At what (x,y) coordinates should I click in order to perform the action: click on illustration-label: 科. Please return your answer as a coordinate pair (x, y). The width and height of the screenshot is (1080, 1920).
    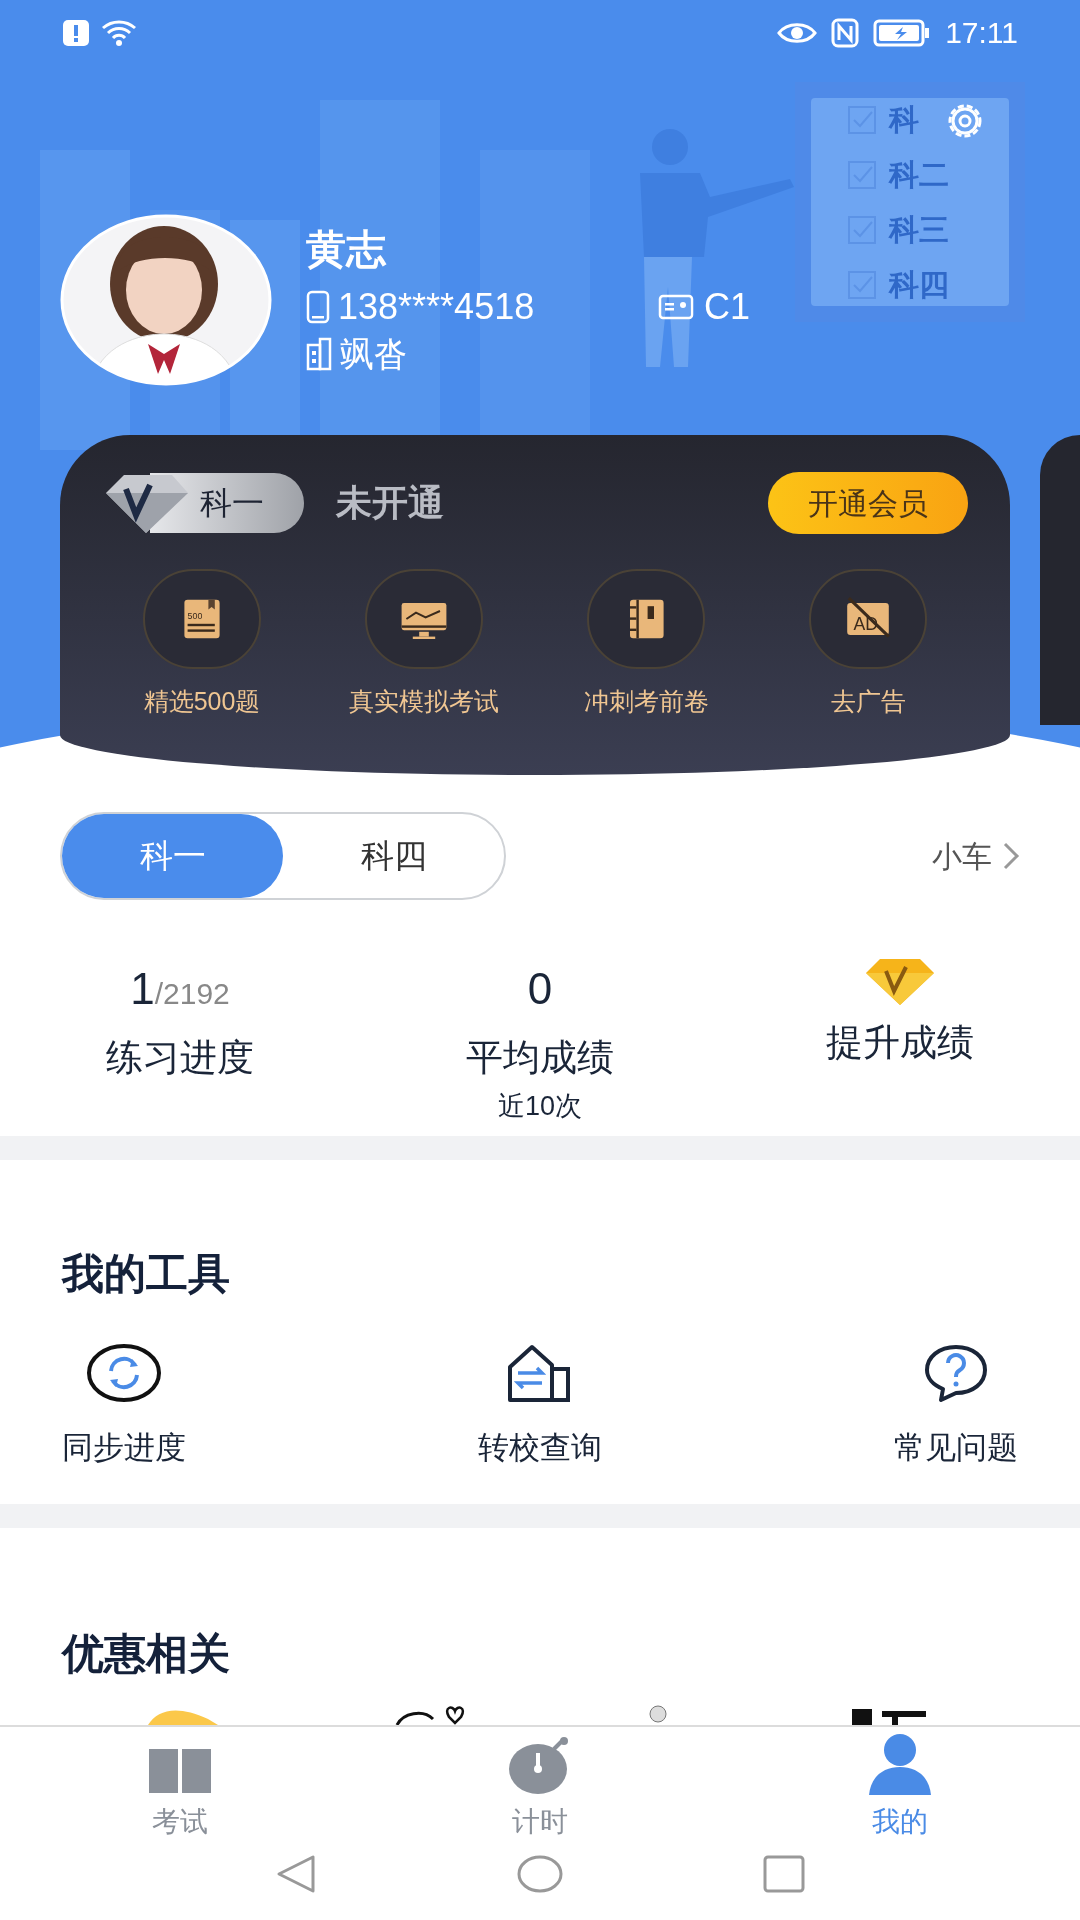
    Looking at the image, I should click on (904, 120).